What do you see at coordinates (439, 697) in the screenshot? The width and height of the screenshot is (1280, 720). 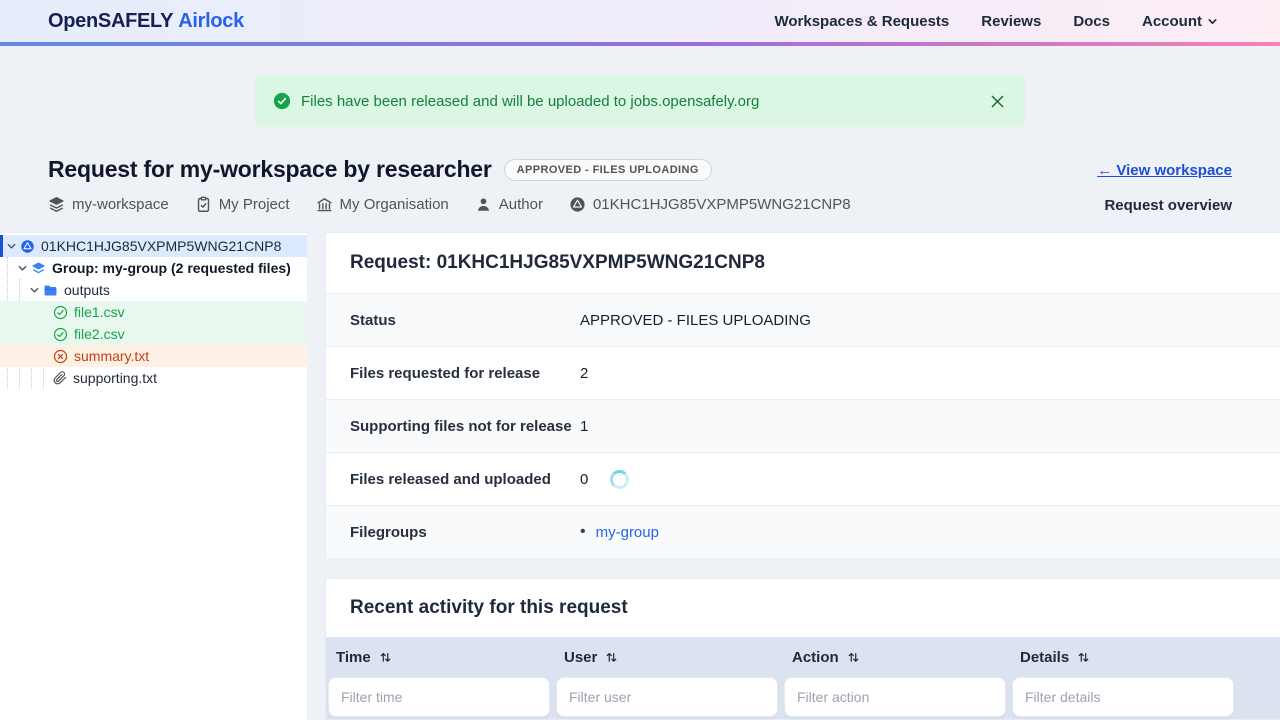 I see `filter-time-input` at bounding box center [439, 697].